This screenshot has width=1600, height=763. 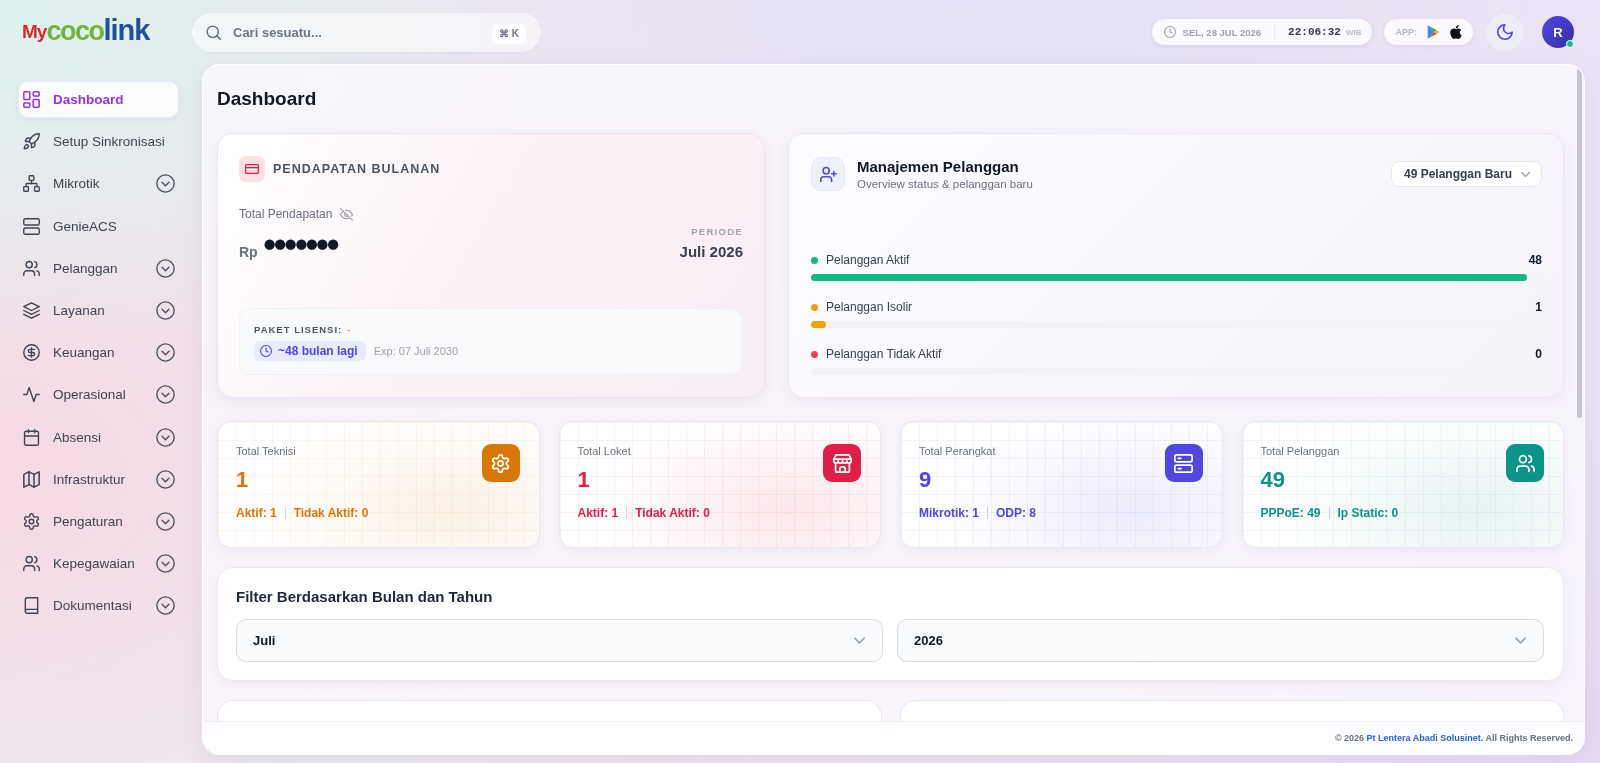 I want to click on stat-label: Total Pelanggan, so click(x=1300, y=451).